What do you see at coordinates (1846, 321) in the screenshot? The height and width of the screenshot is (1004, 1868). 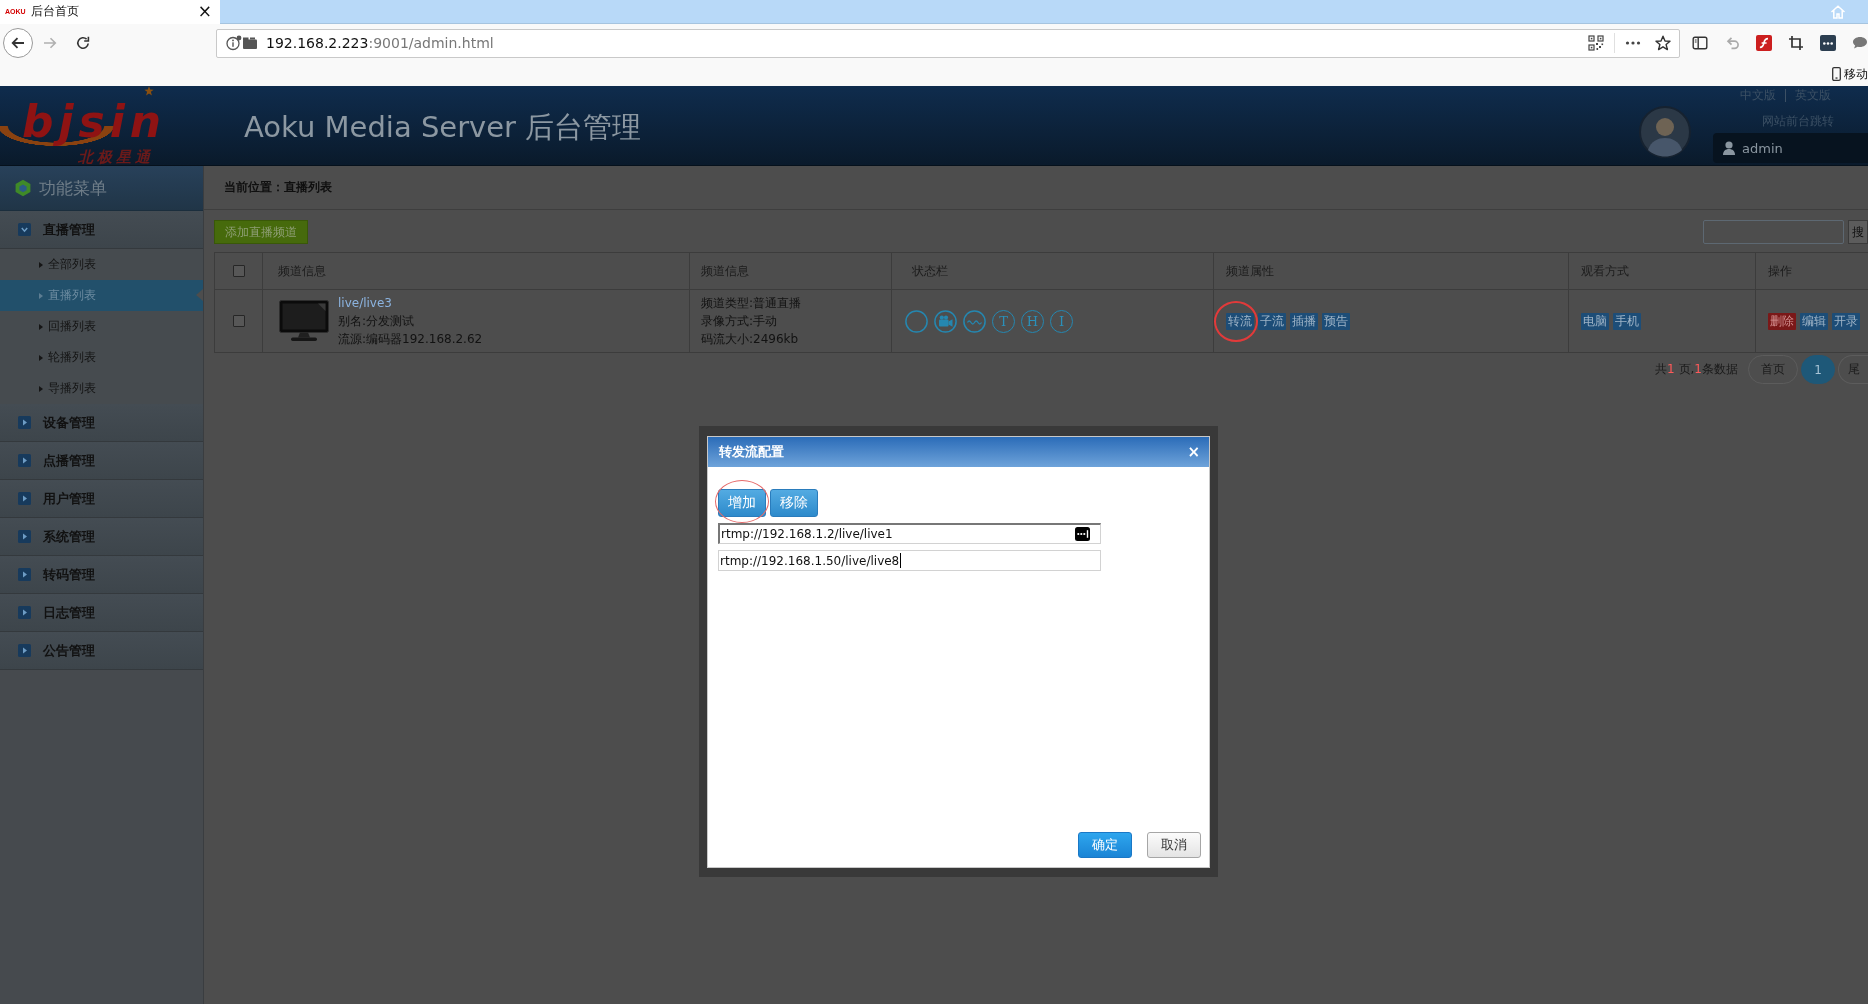 I see `row-action: 开录` at bounding box center [1846, 321].